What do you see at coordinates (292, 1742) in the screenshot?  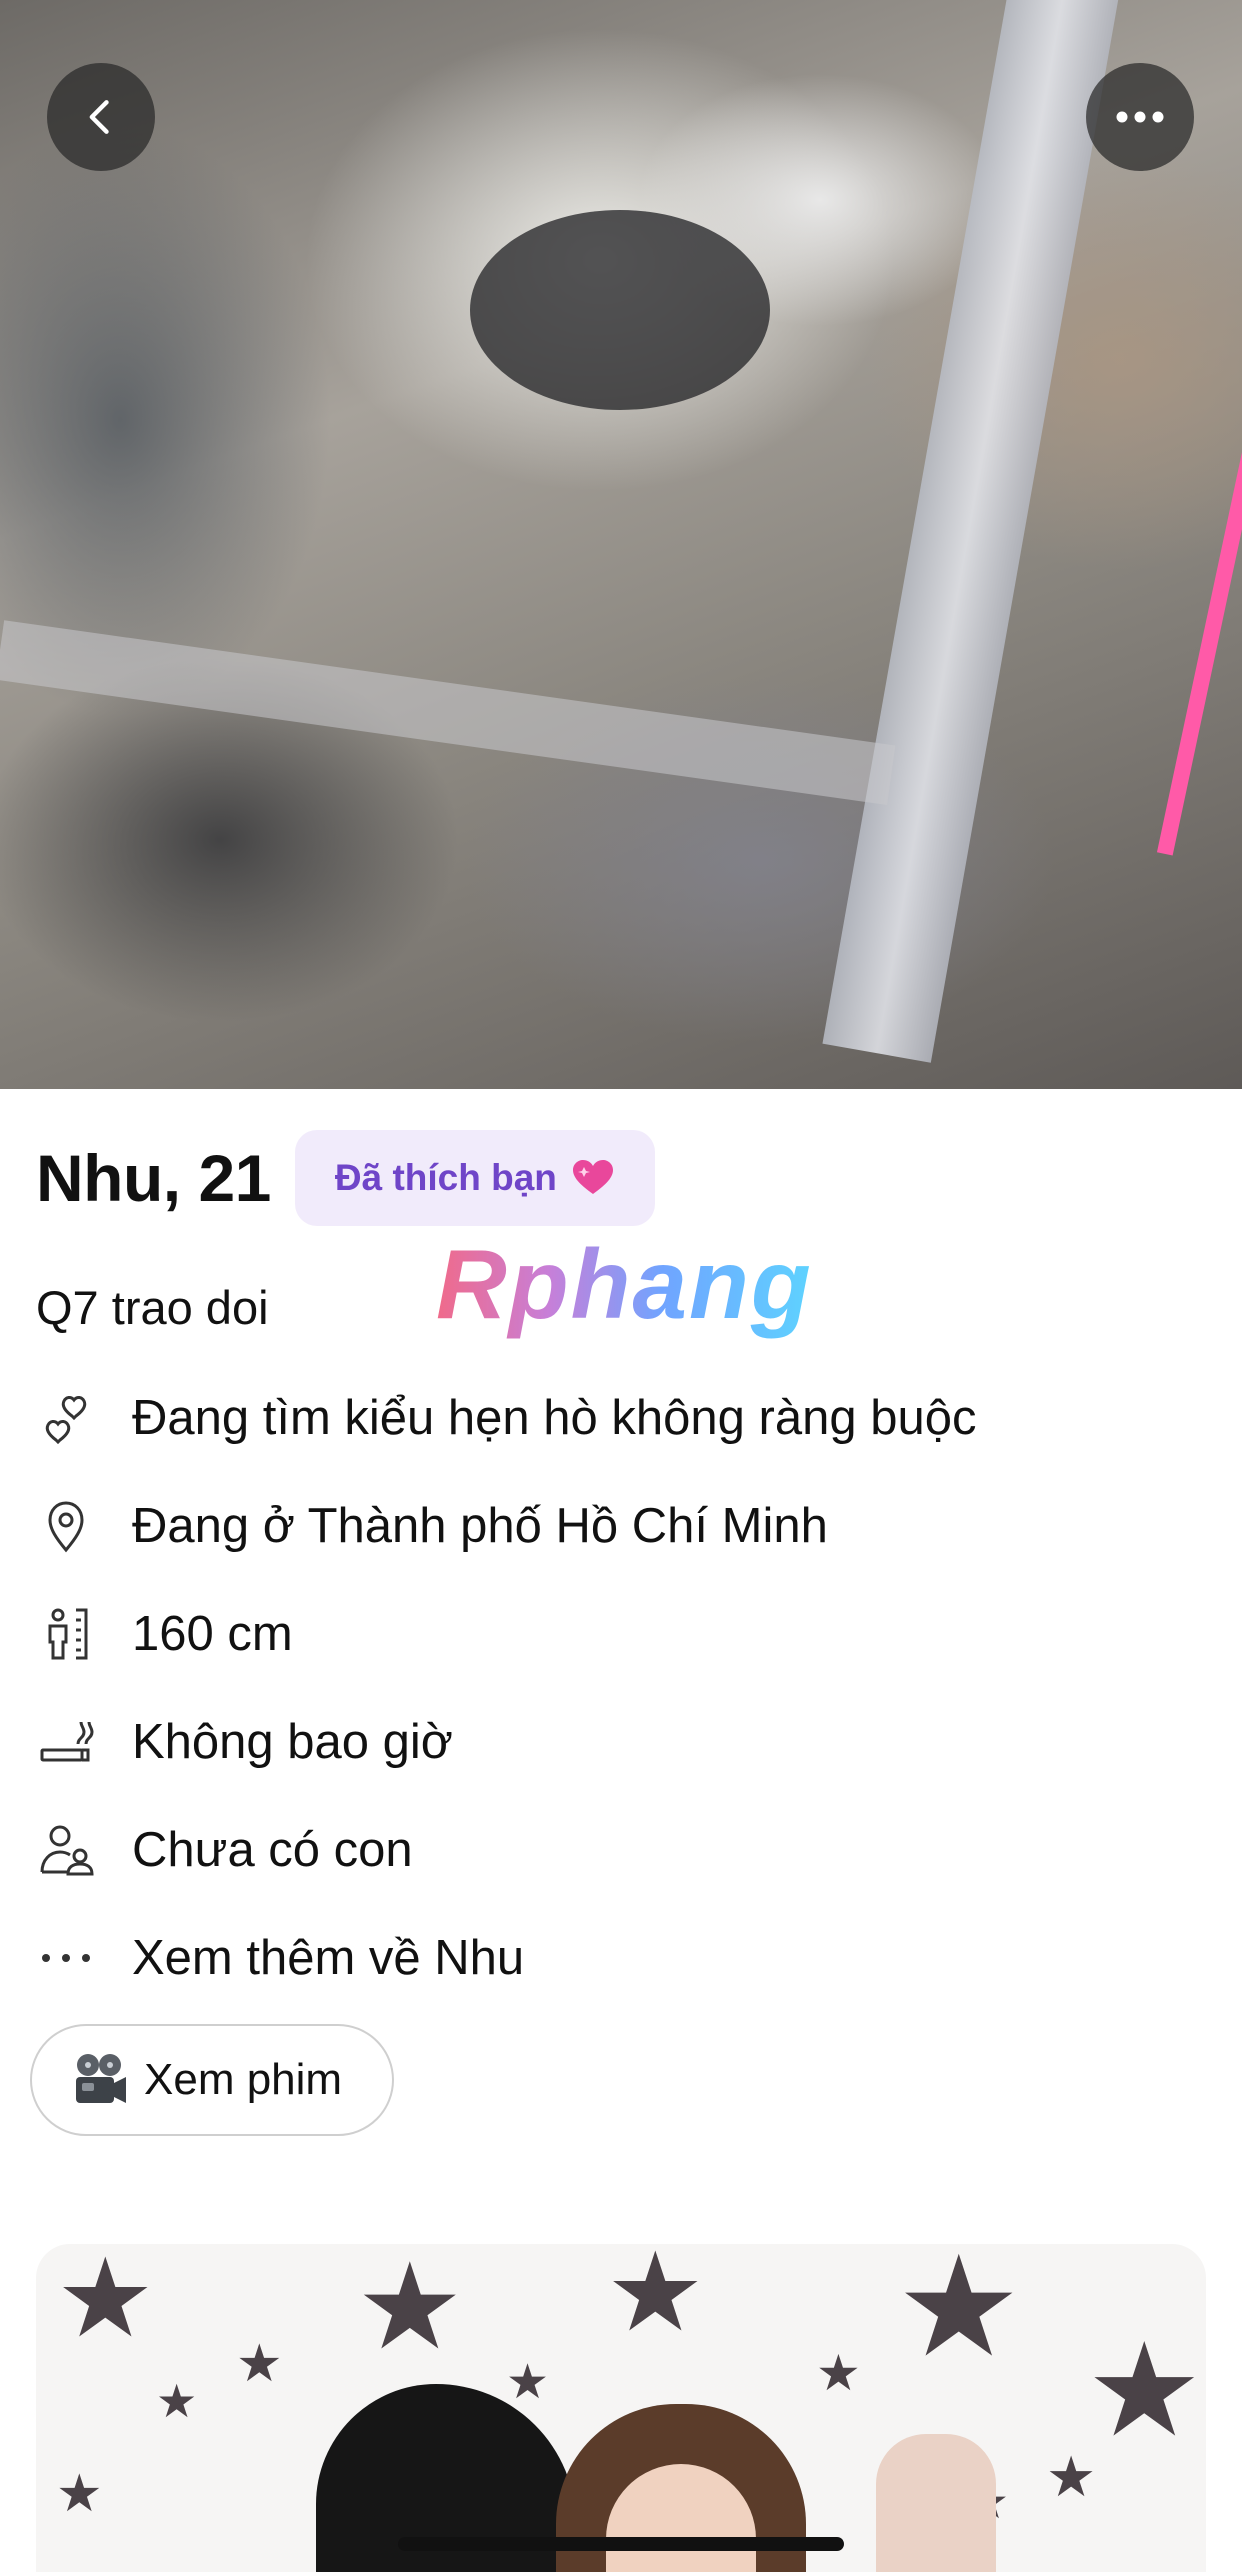 I see `detail-label: Không bao giờ` at bounding box center [292, 1742].